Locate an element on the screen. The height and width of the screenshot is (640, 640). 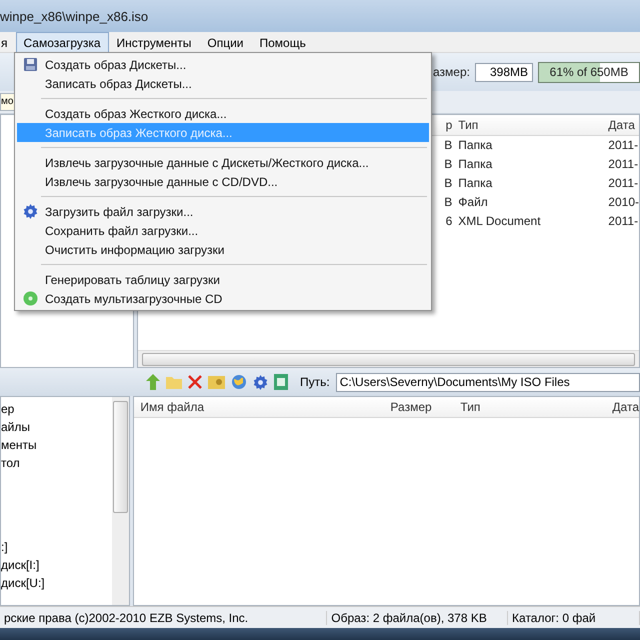
window-title: winpe_x86\winpe_x86.iso is located at coordinates (74, 16).